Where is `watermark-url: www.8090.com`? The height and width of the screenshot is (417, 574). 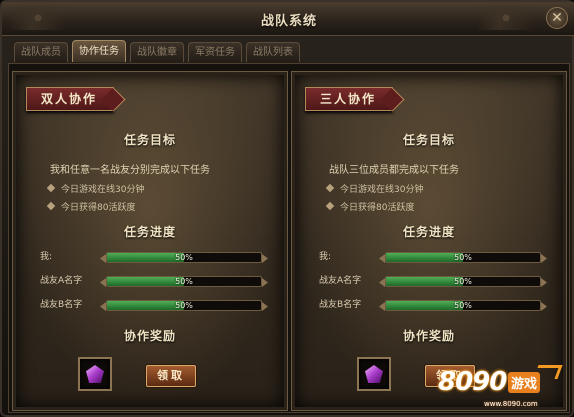
watermark-url: www.8090.com is located at coordinates (511, 404).